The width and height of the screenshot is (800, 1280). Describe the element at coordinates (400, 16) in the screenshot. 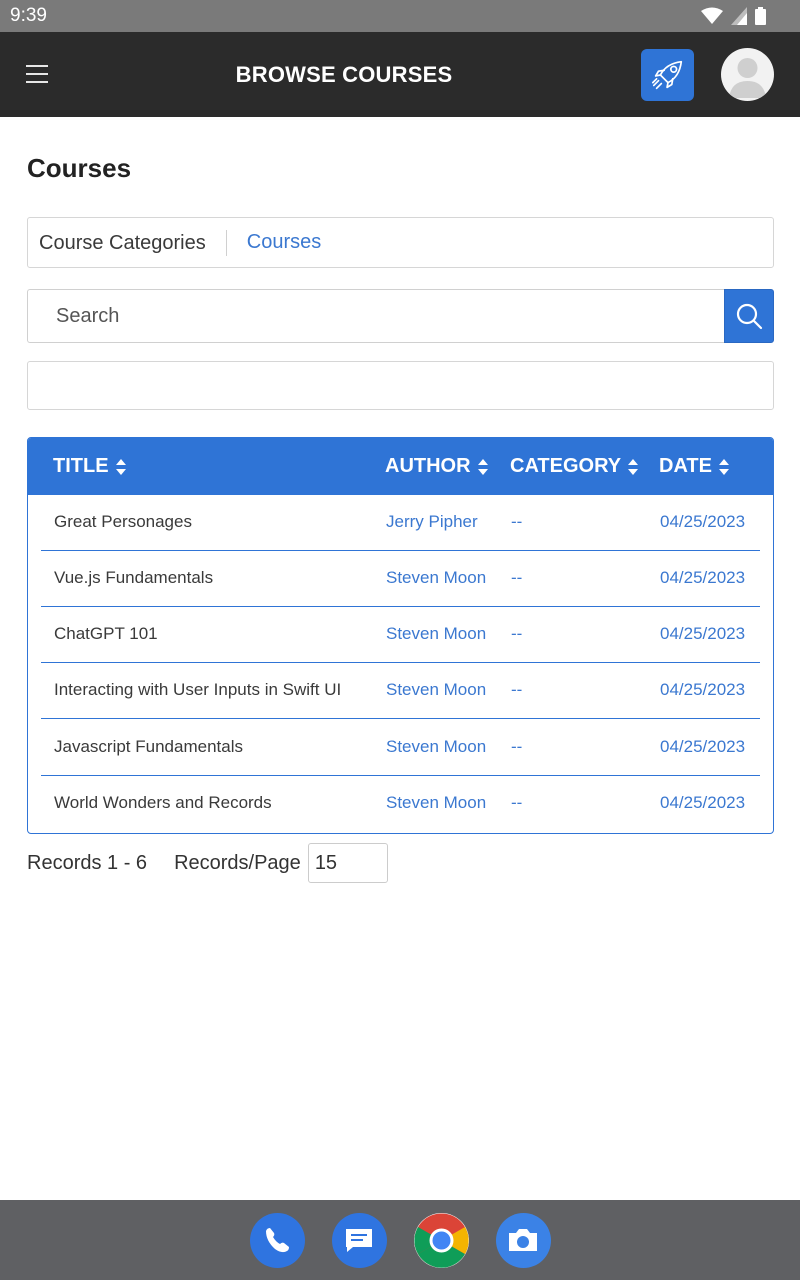

I see `status-bar: 9:39` at that location.